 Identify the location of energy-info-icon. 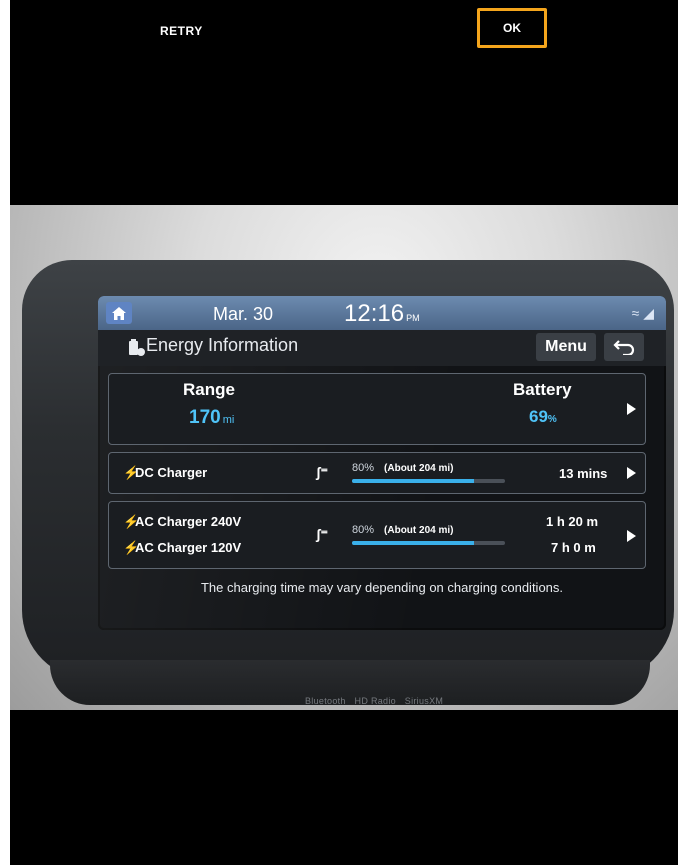
(137, 347).